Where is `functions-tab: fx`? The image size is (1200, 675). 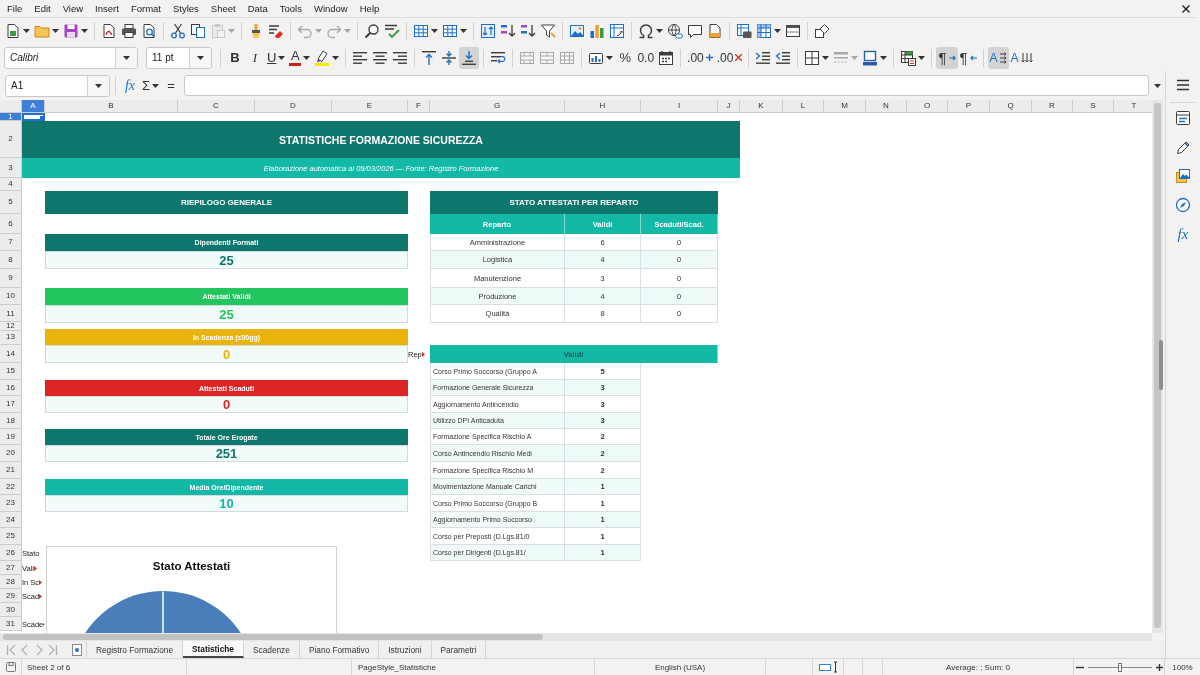 functions-tab: fx is located at coordinates (1183, 234).